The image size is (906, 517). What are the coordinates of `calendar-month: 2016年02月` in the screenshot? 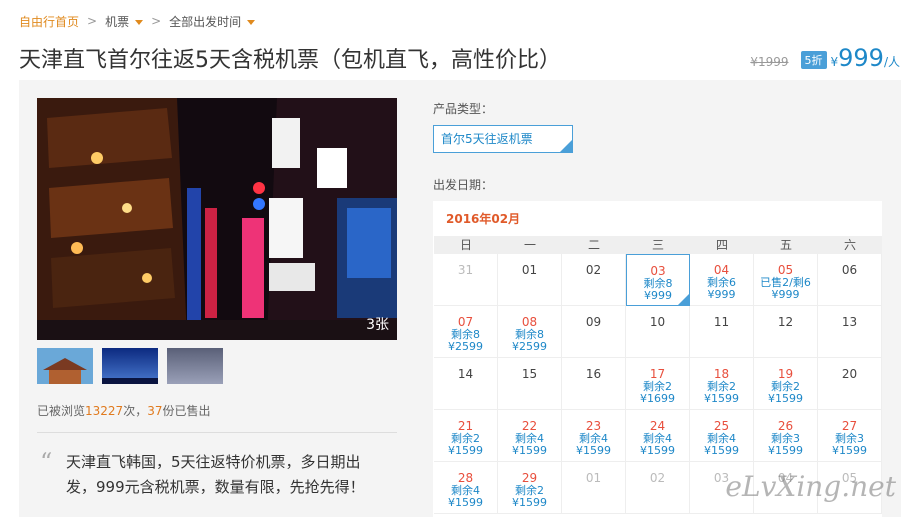 It's located at (483, 219).